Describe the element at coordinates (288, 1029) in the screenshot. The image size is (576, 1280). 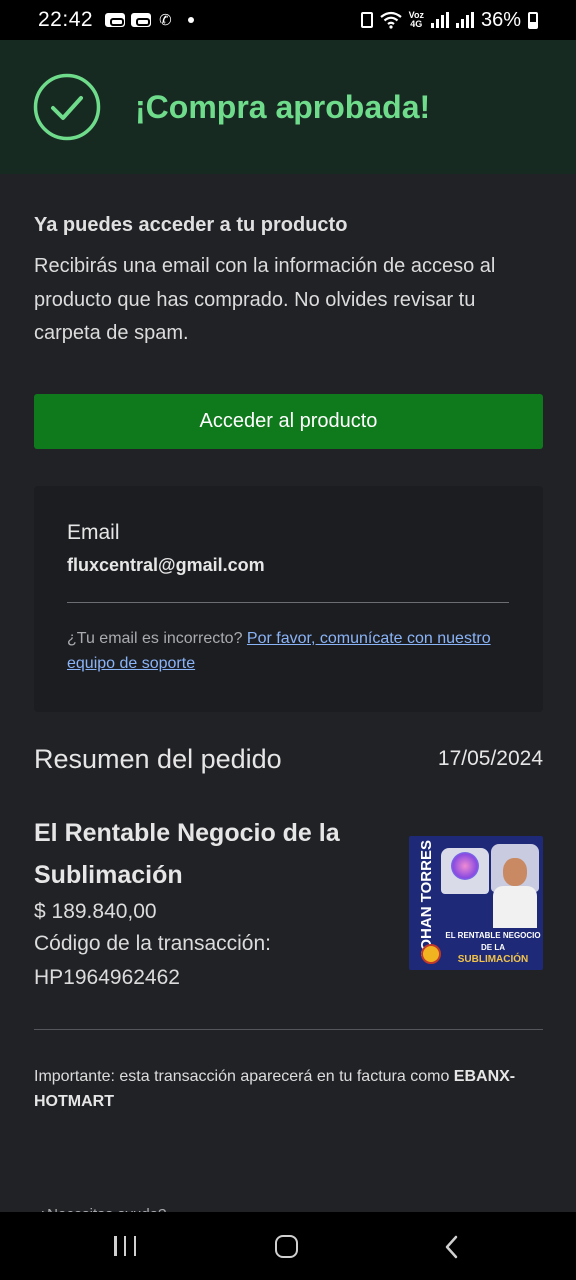
I see `summary-divider` at that location.